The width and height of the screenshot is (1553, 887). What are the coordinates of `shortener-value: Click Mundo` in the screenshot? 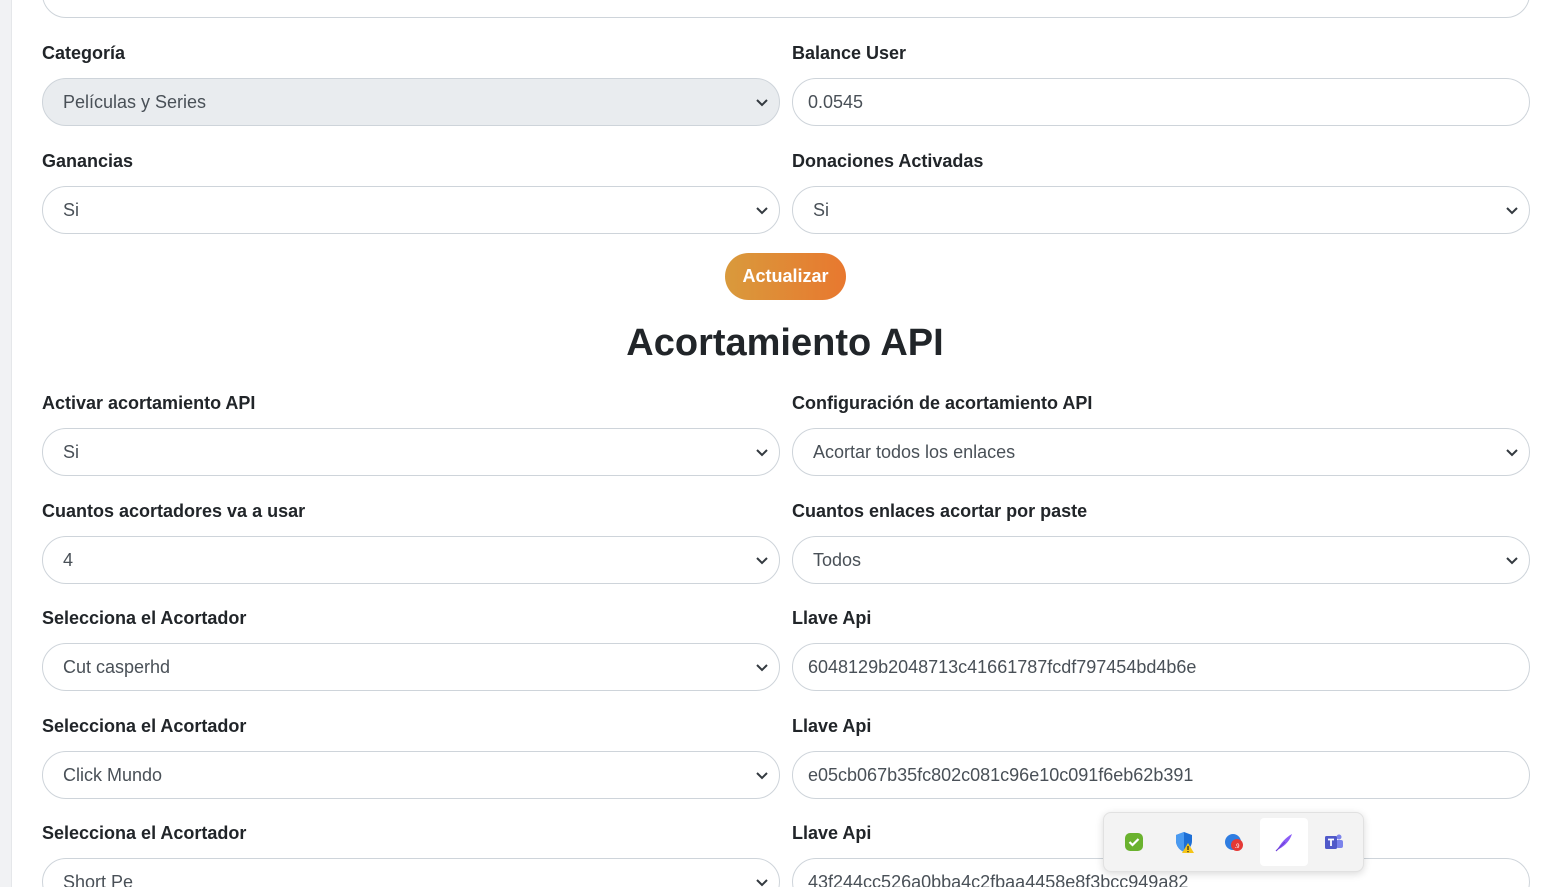 It's located at (113, 774).